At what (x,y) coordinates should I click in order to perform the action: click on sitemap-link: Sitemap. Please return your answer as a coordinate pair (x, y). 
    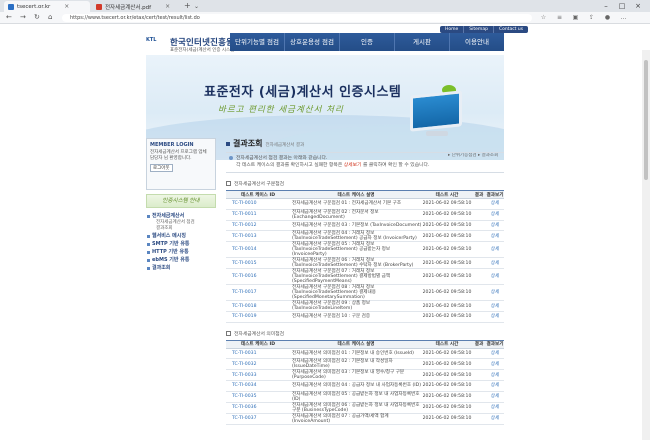
    Looking at the image, I should click on (479, 29).